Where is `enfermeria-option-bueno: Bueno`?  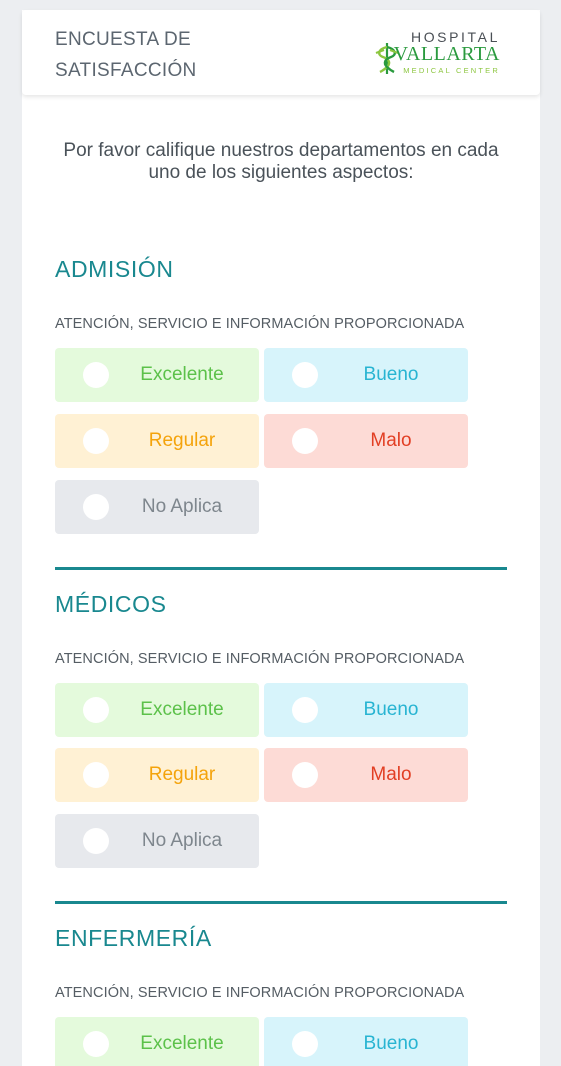
enfermeria-option-bueno: Bueno is located at coordinates (366, 1041).